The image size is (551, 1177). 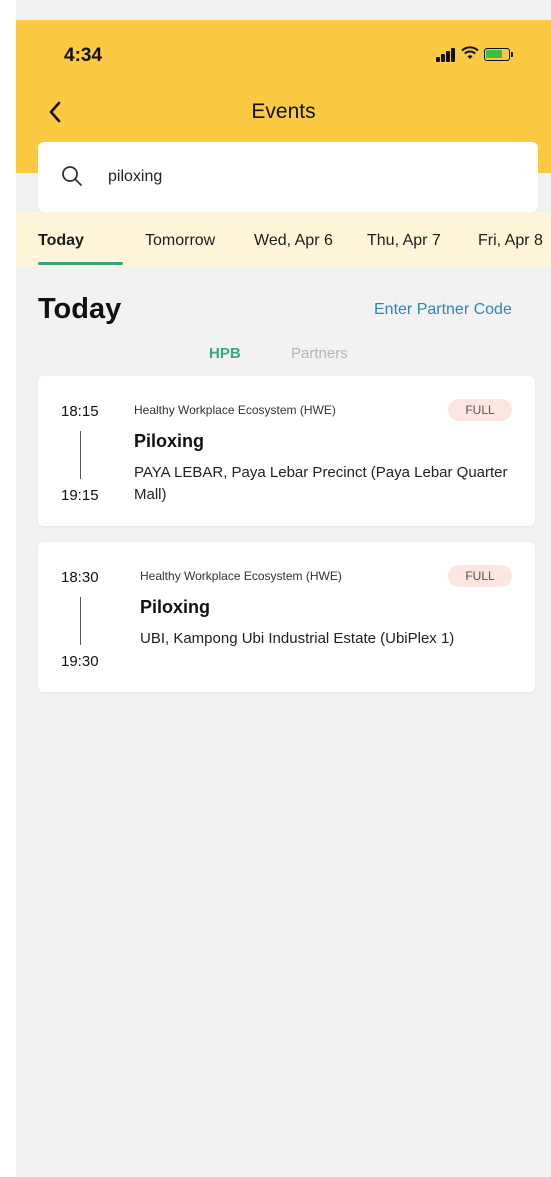 What do you see at coordinates (61, 241) in the screenshot?
I see `tab-today: Today` at bounding box center [61, 241].